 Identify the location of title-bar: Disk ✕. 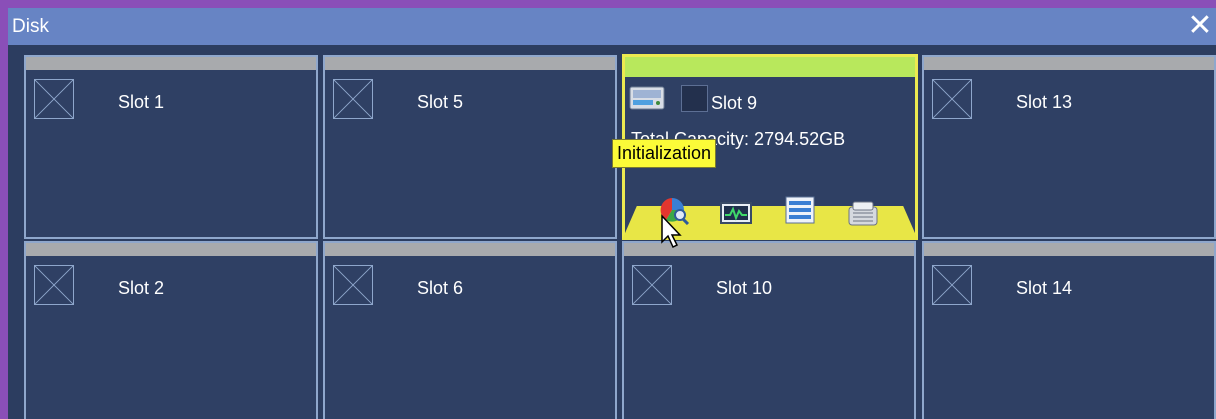
(612, 26).